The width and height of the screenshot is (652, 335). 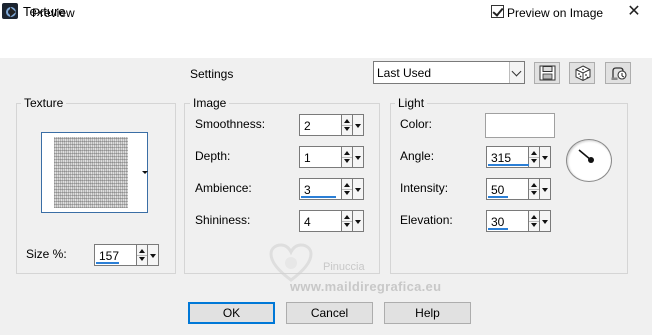 I want to click on size-spin: 157, so click(x=126, y=255).